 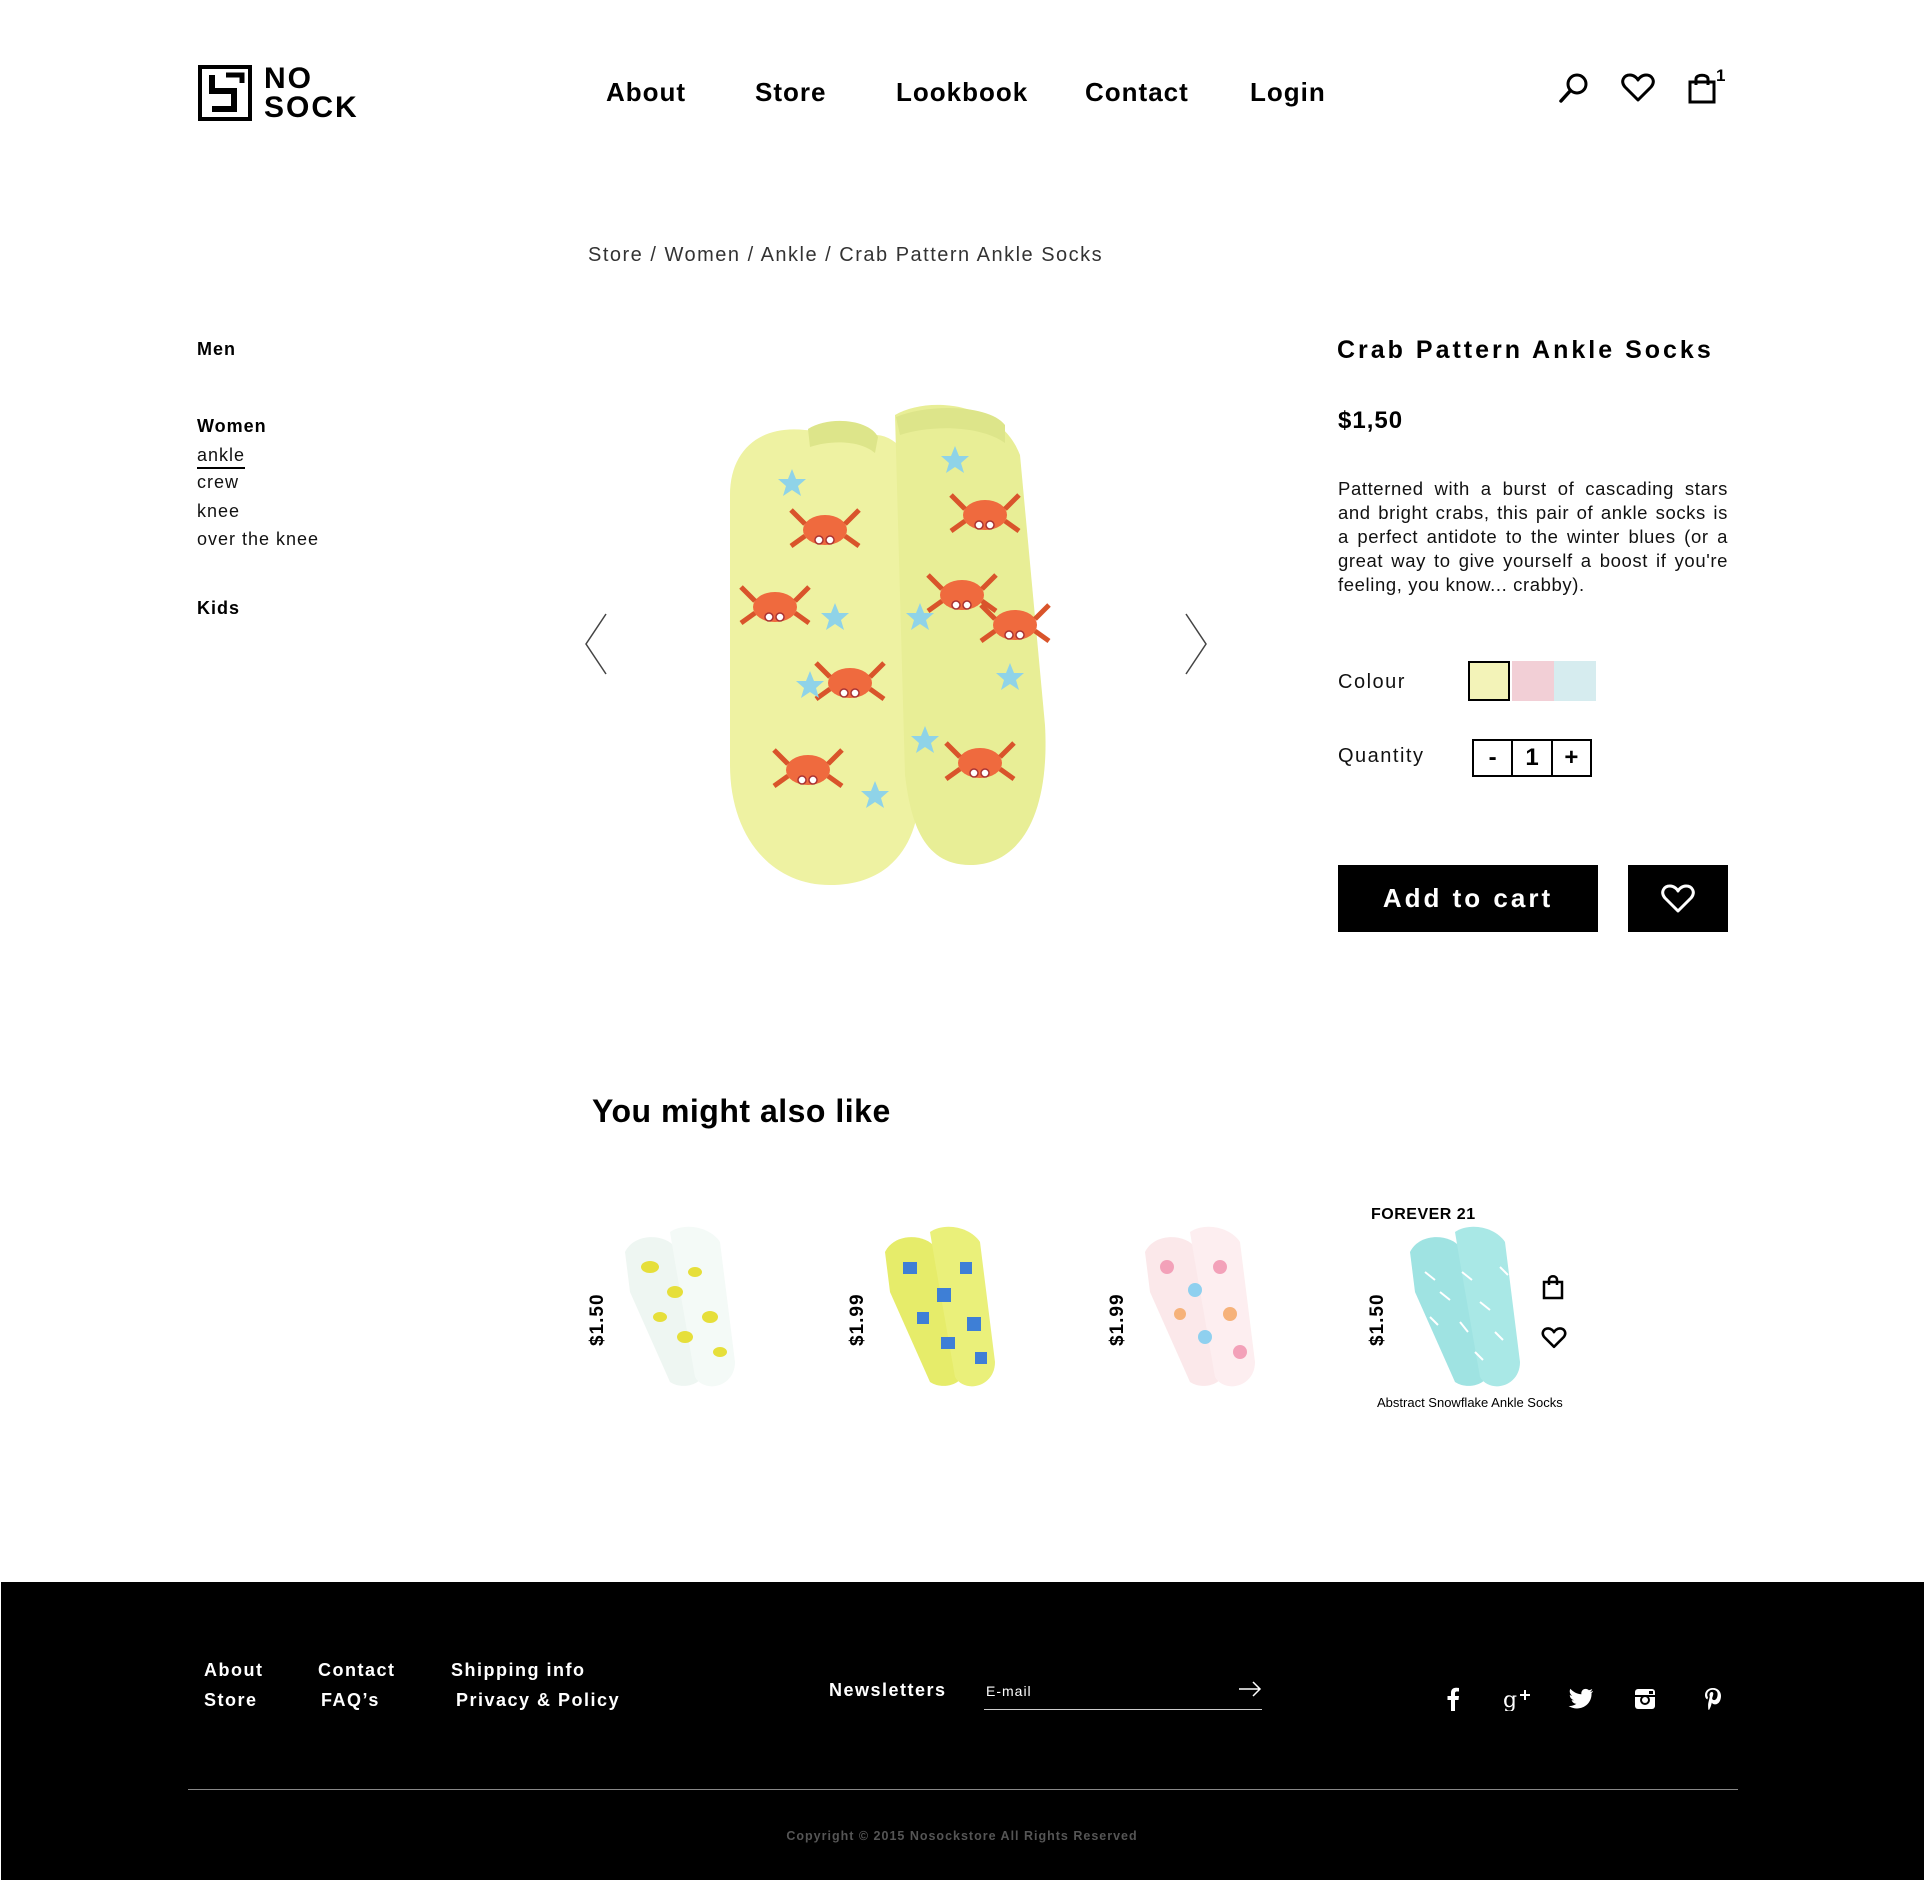 I want to click on previous-image-arrow-icon, so click(x=596, y=646).